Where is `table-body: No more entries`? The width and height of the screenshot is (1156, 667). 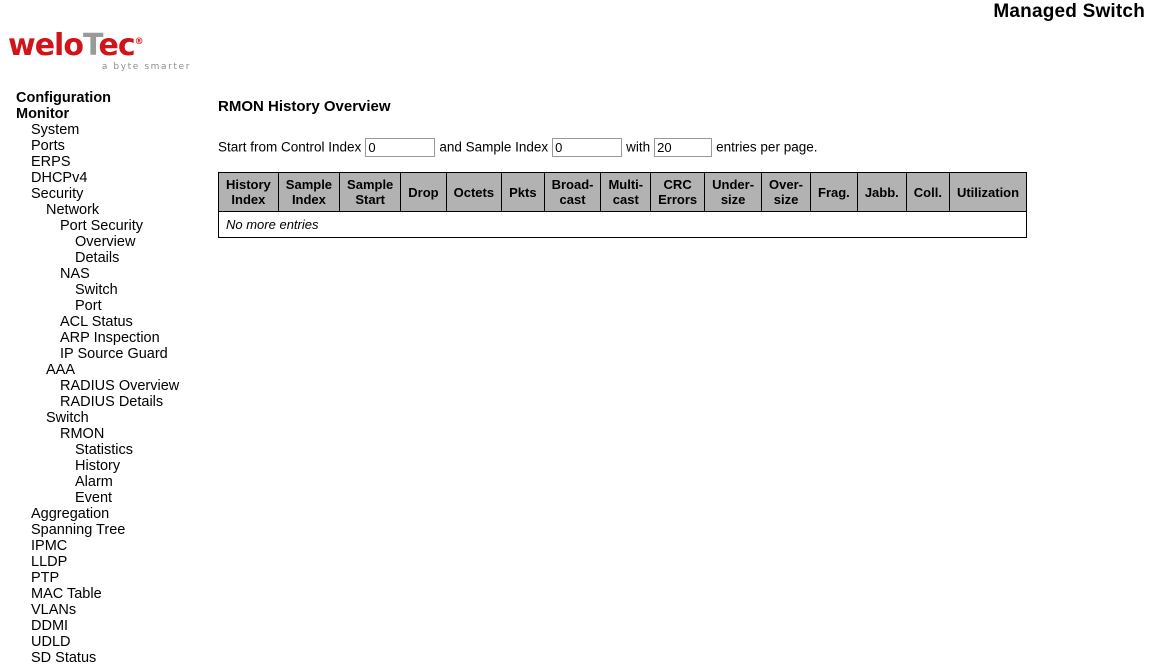
table-body: No more entries is located at coordinates (623, 225).